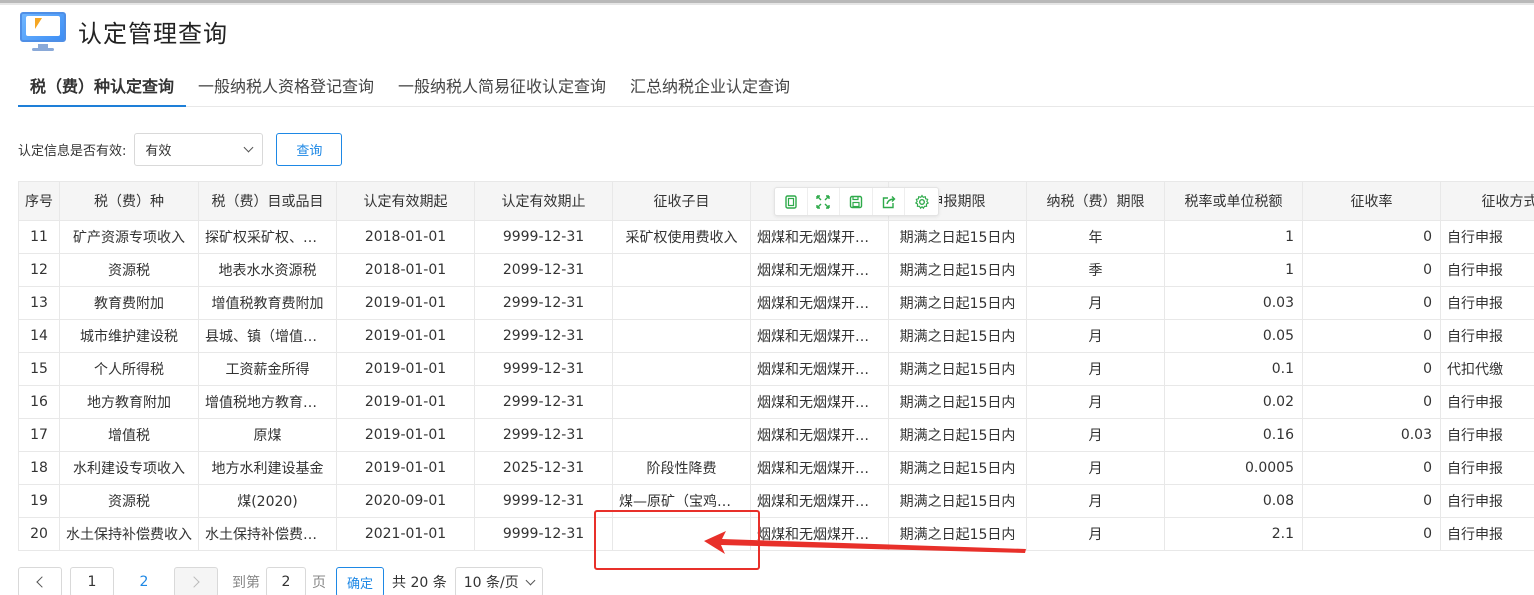  Describe the element at coordinates (102, 88) in the screenshot. I see `tab-tax-type-query: 税（费）种认定查询` at that location.